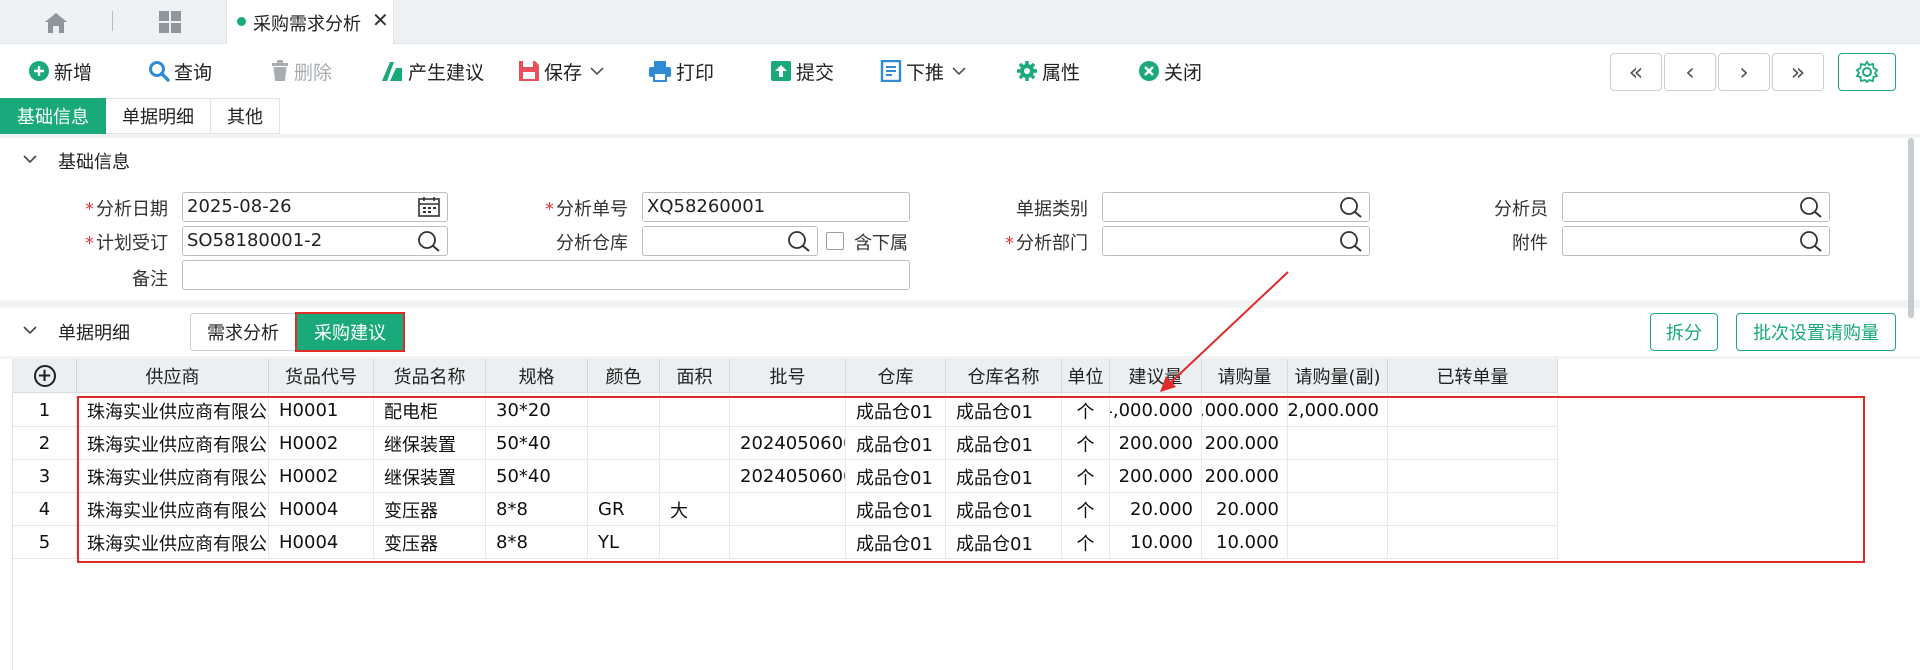  I want to click on table-cell: 30*20, so click(537, 410).